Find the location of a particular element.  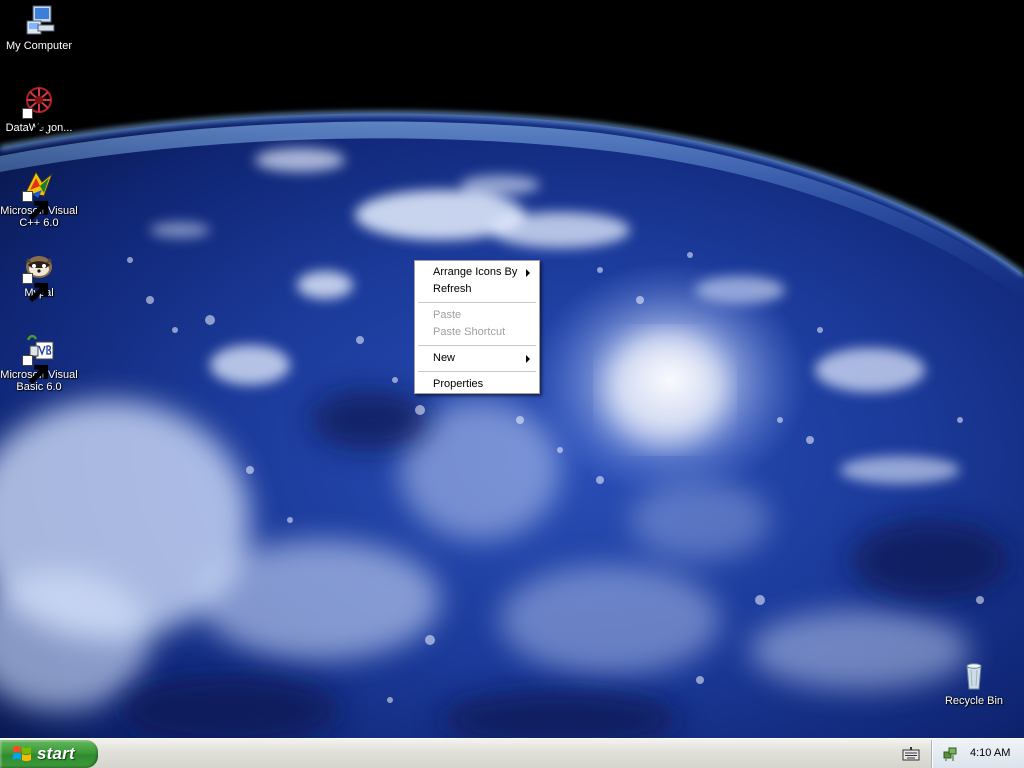

desktop-icon-my-computer: My Computer is located at coordinates (39, 27).